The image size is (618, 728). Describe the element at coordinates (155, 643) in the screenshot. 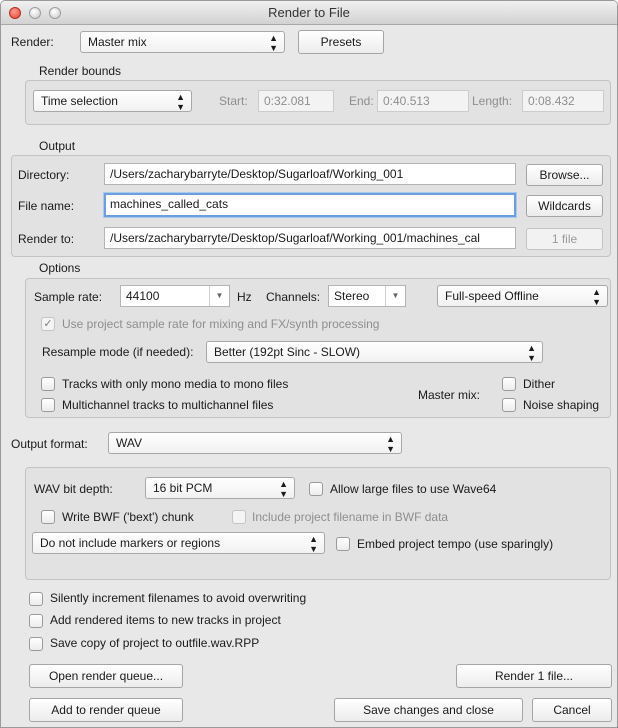

I see `save-project-copy-label: Save copy of project to outfile.wav.RPP` at that location.